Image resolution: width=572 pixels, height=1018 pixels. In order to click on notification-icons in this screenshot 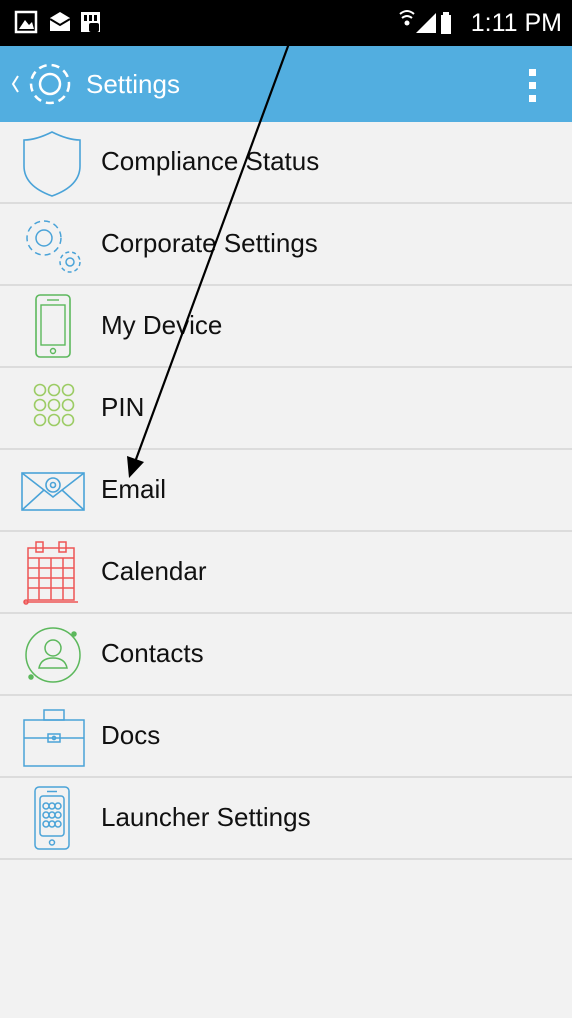, I will do `click(57, 22)`.